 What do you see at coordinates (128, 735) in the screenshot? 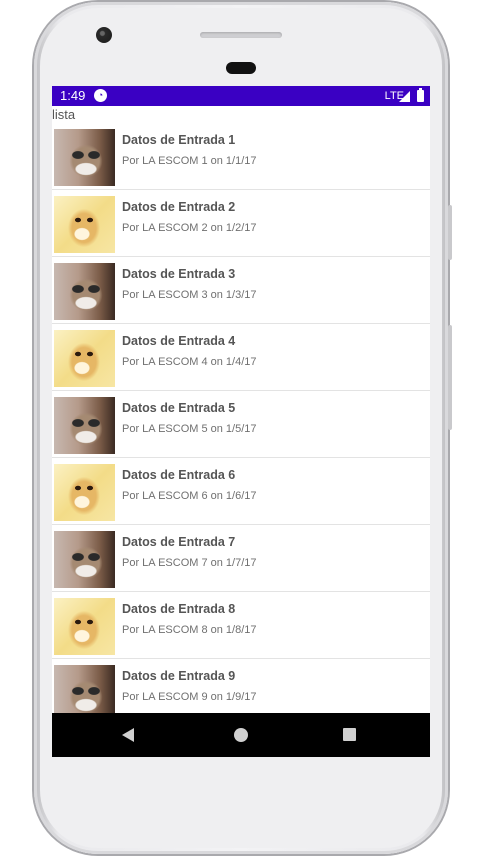
I see `back-icon` at bounding box center [128, 735].